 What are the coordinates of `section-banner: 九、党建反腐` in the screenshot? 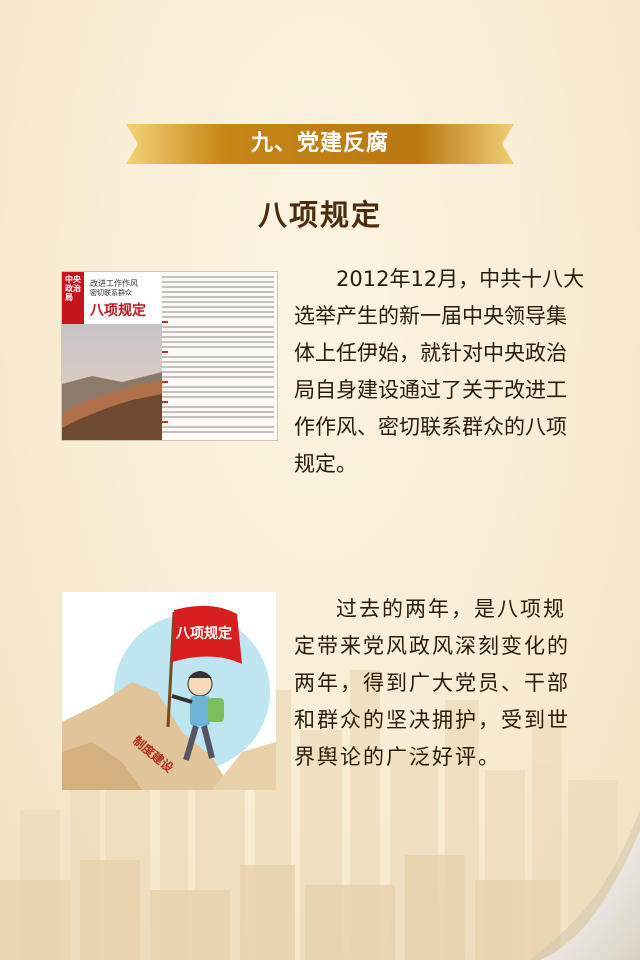 It's located at (320, 144).